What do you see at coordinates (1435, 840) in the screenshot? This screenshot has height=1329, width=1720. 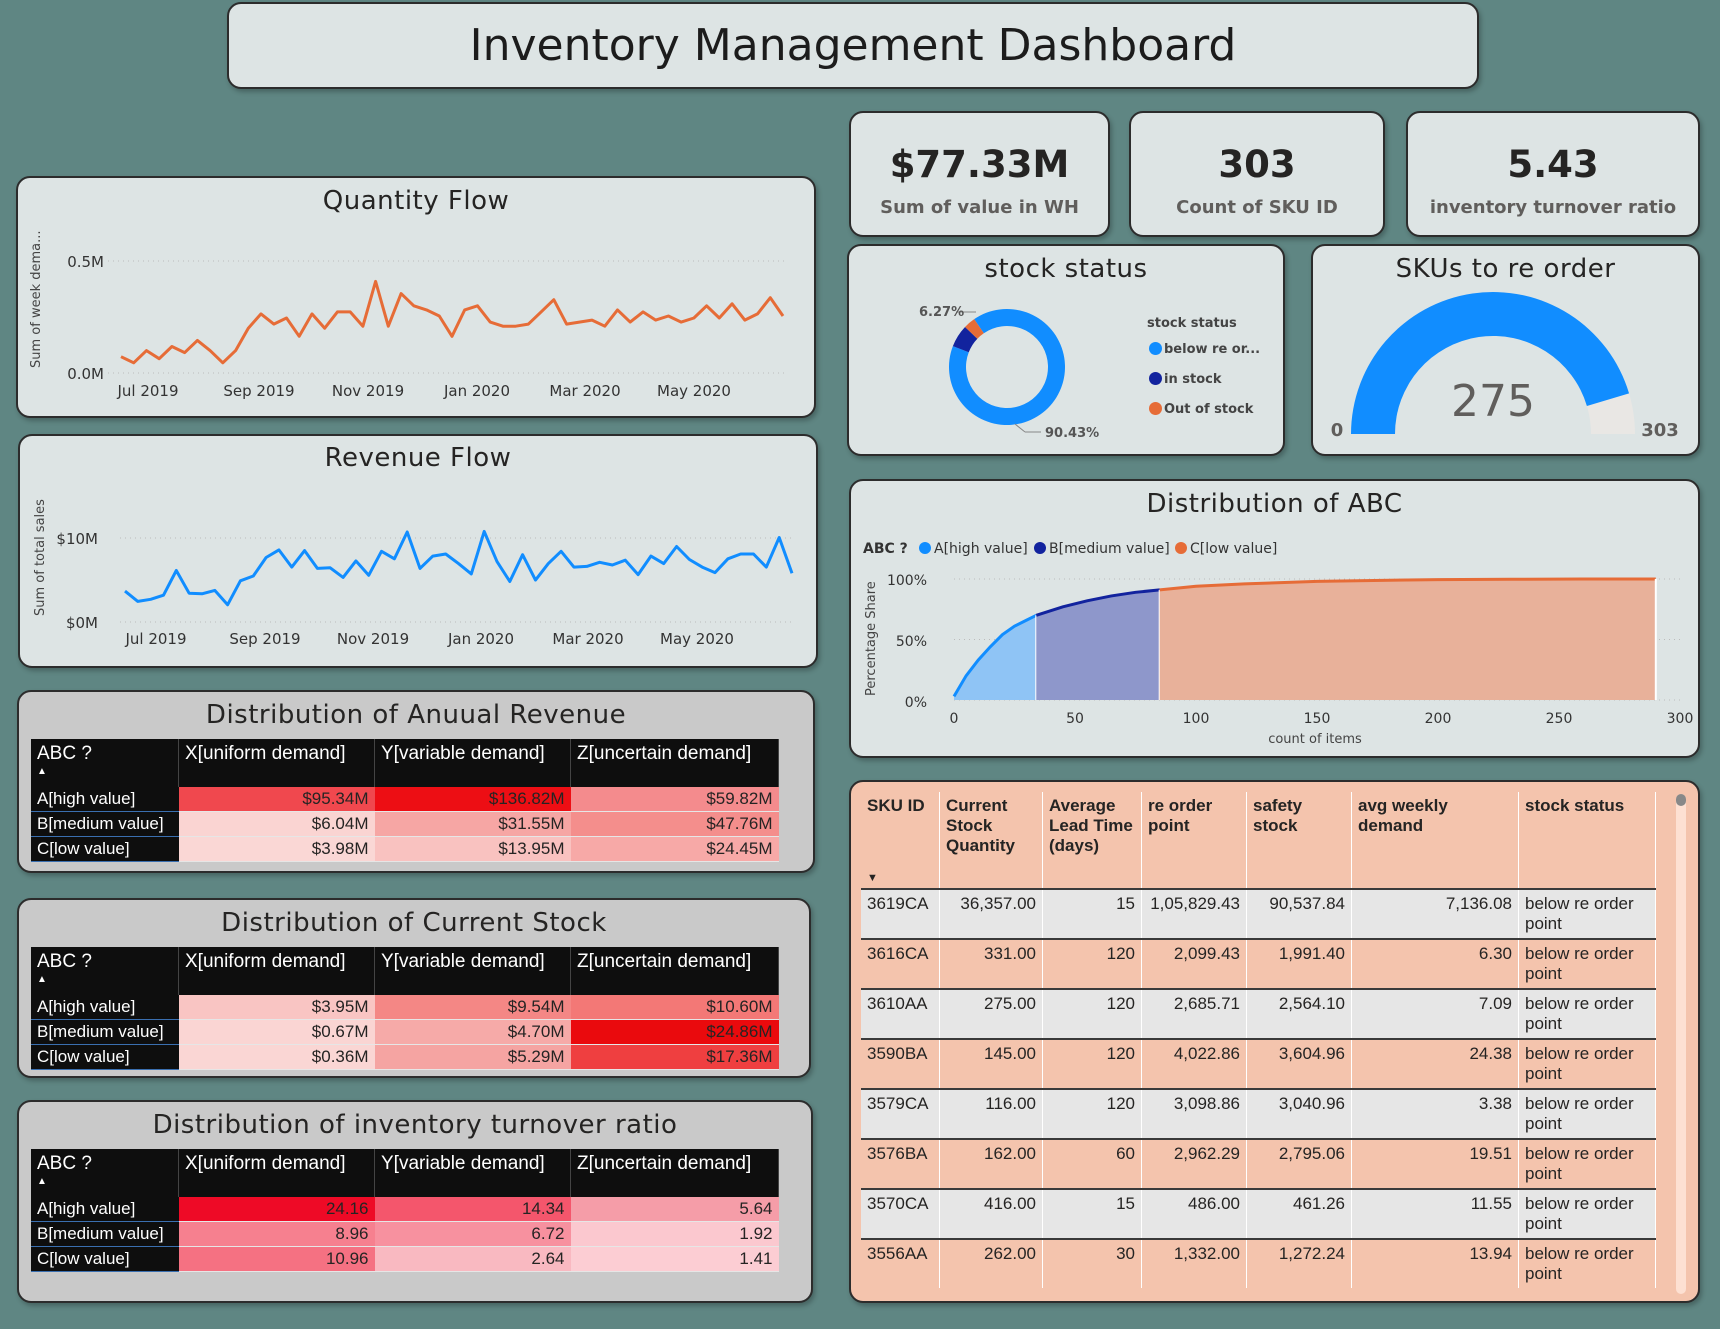 I see `column-header: avg weekly demand` at bounding box center [1435, 840].